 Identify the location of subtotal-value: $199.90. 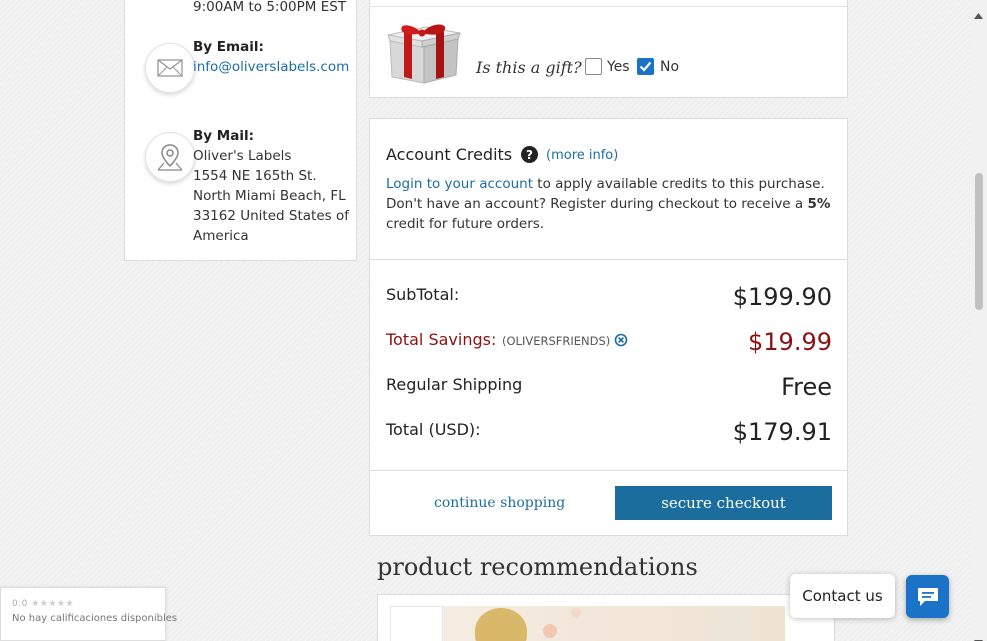
(782, 297).